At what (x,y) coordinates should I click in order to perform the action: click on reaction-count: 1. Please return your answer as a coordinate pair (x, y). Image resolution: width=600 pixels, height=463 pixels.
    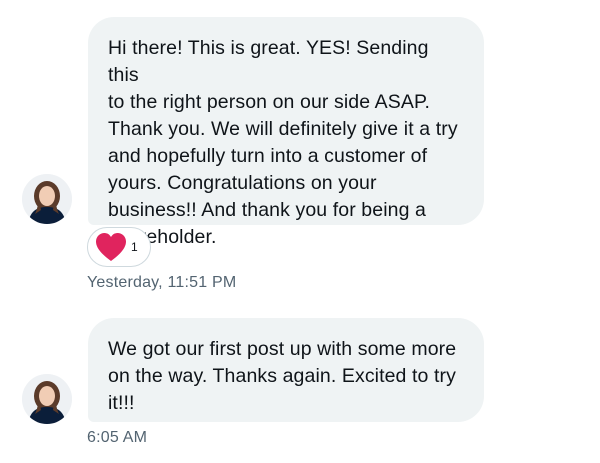
    Looking at the image, I should click on (134, 247).